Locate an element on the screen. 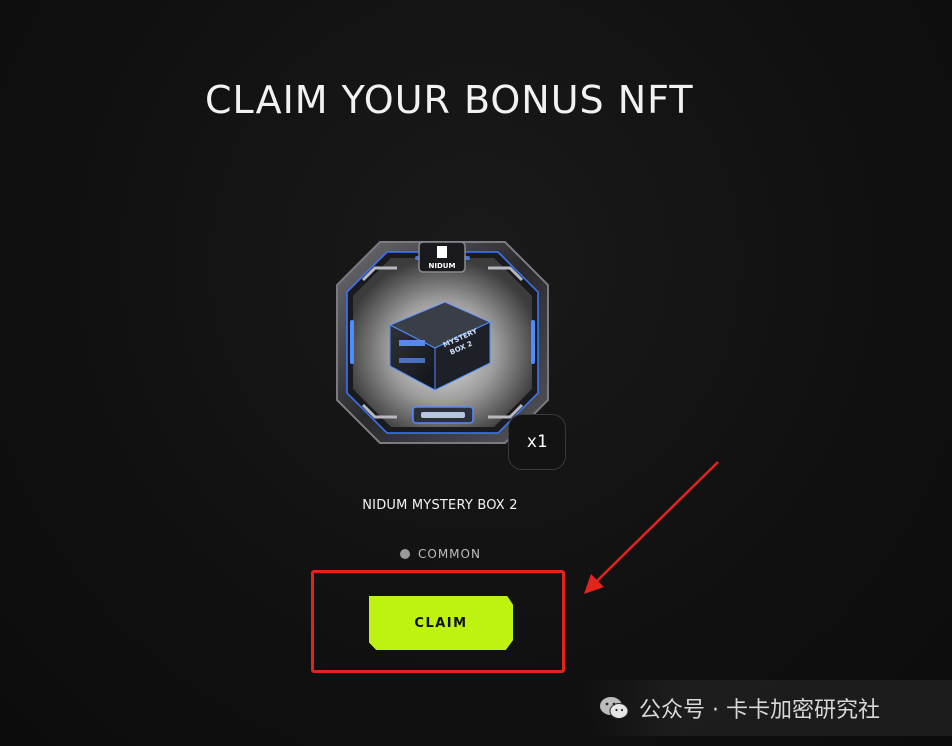  watermark-text: 公众号 · 卡卡加密研究社 is located at coordinates (759, 710).